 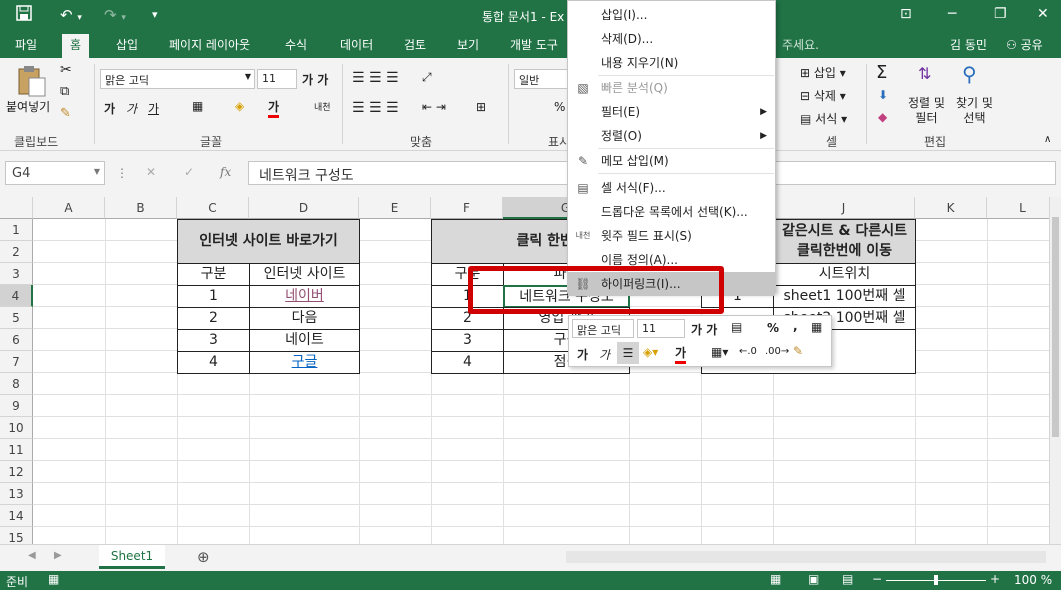 I want to click on borders-icon: ▦, so click(x=197, y=106).